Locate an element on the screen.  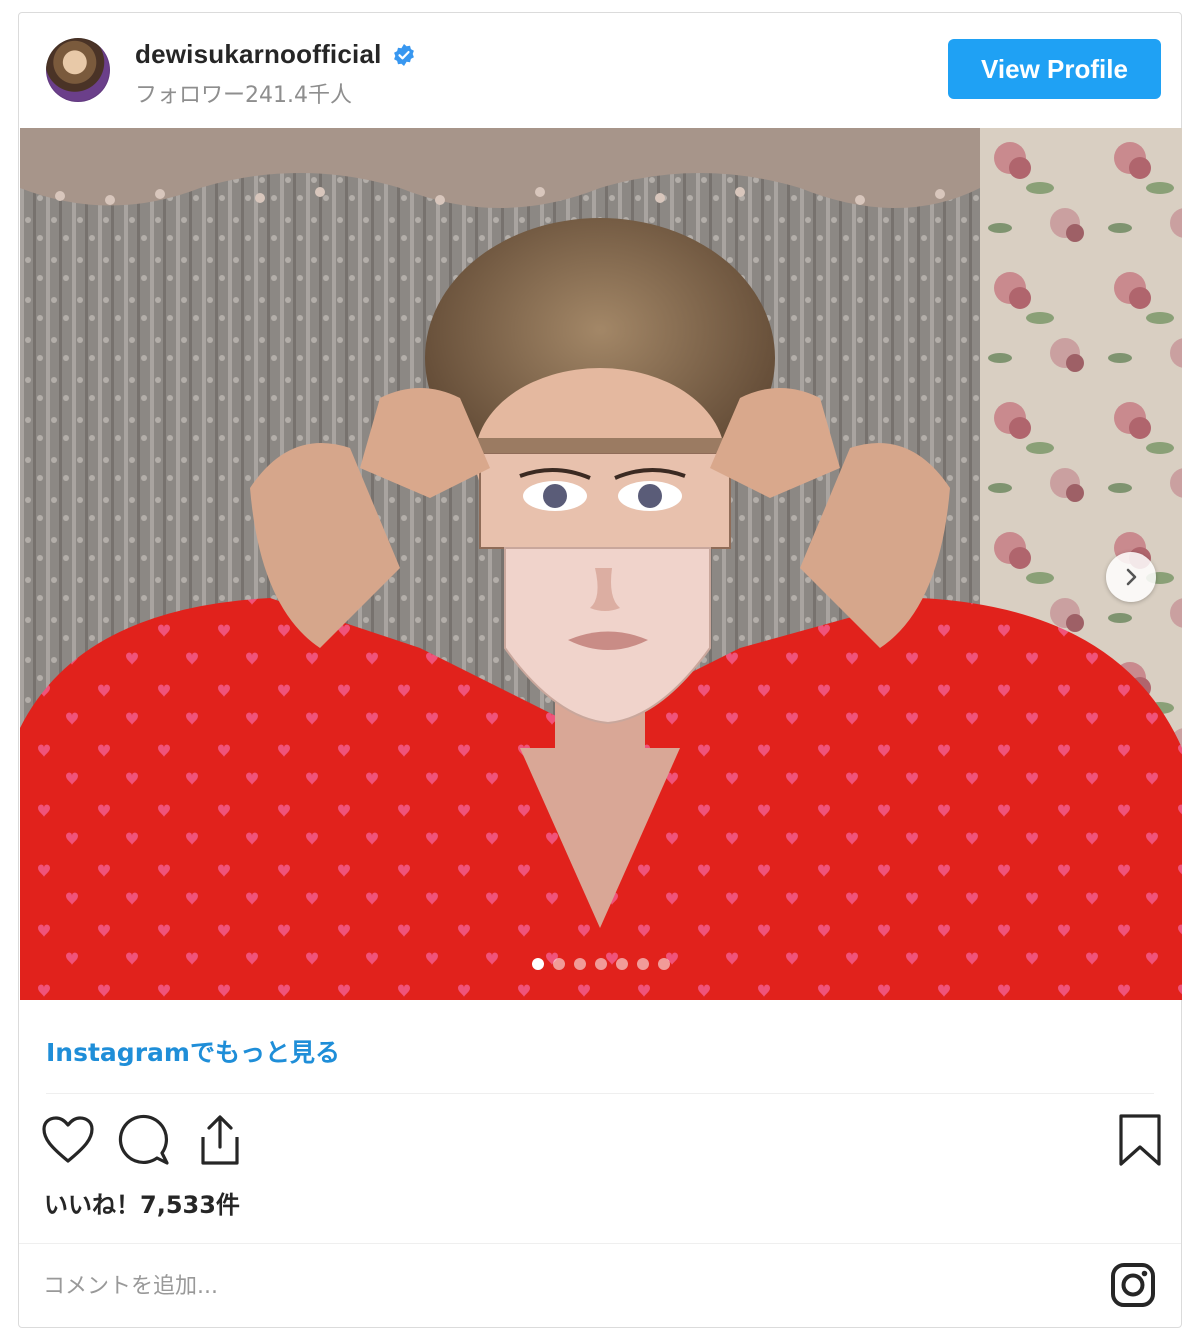
like-button is located at coordinates (68, 1140).